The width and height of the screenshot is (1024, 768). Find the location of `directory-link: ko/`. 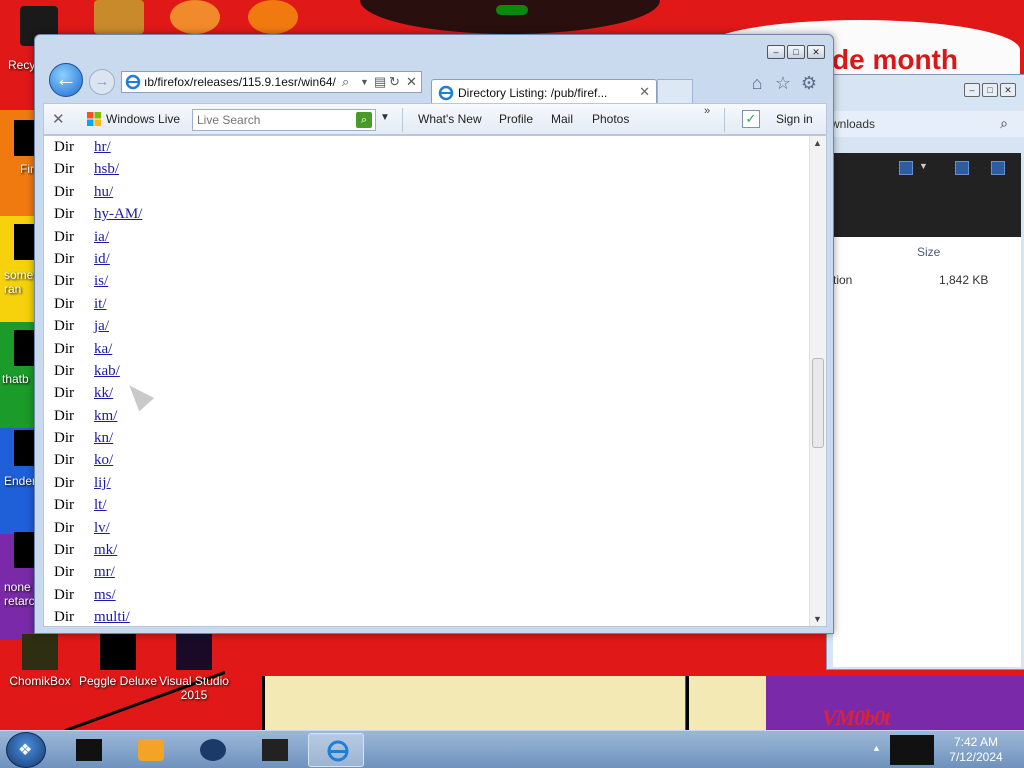

directory-link: ko/ is located at coordinates (103, 460).